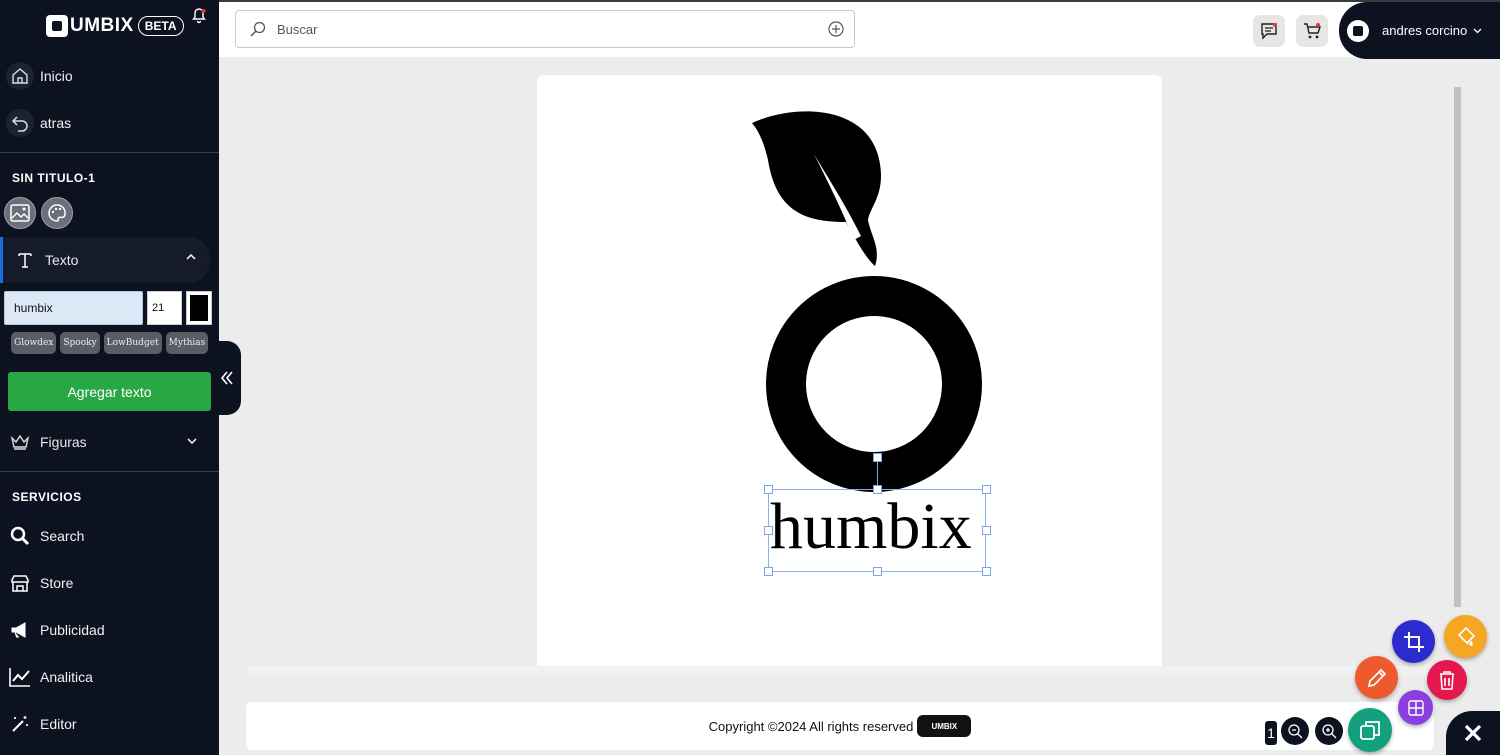 The image size is (1500, 755). I want to click on user-menu: andres corcino, so click(1419, 30).